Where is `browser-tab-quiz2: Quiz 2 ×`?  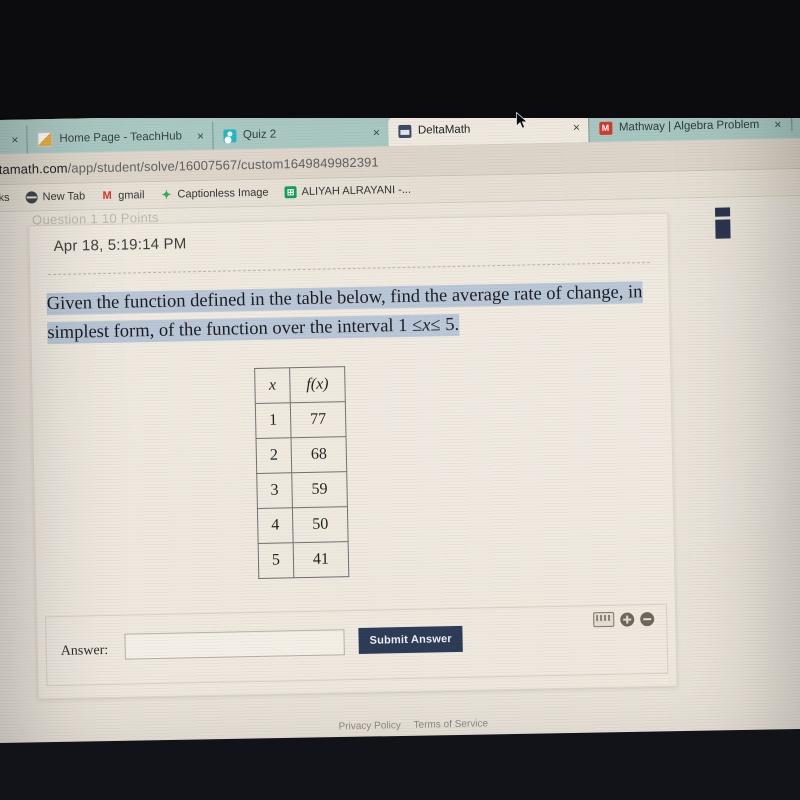 browser-tab-quiz2: Quiz 2 × is located at coordinates (300, 134).